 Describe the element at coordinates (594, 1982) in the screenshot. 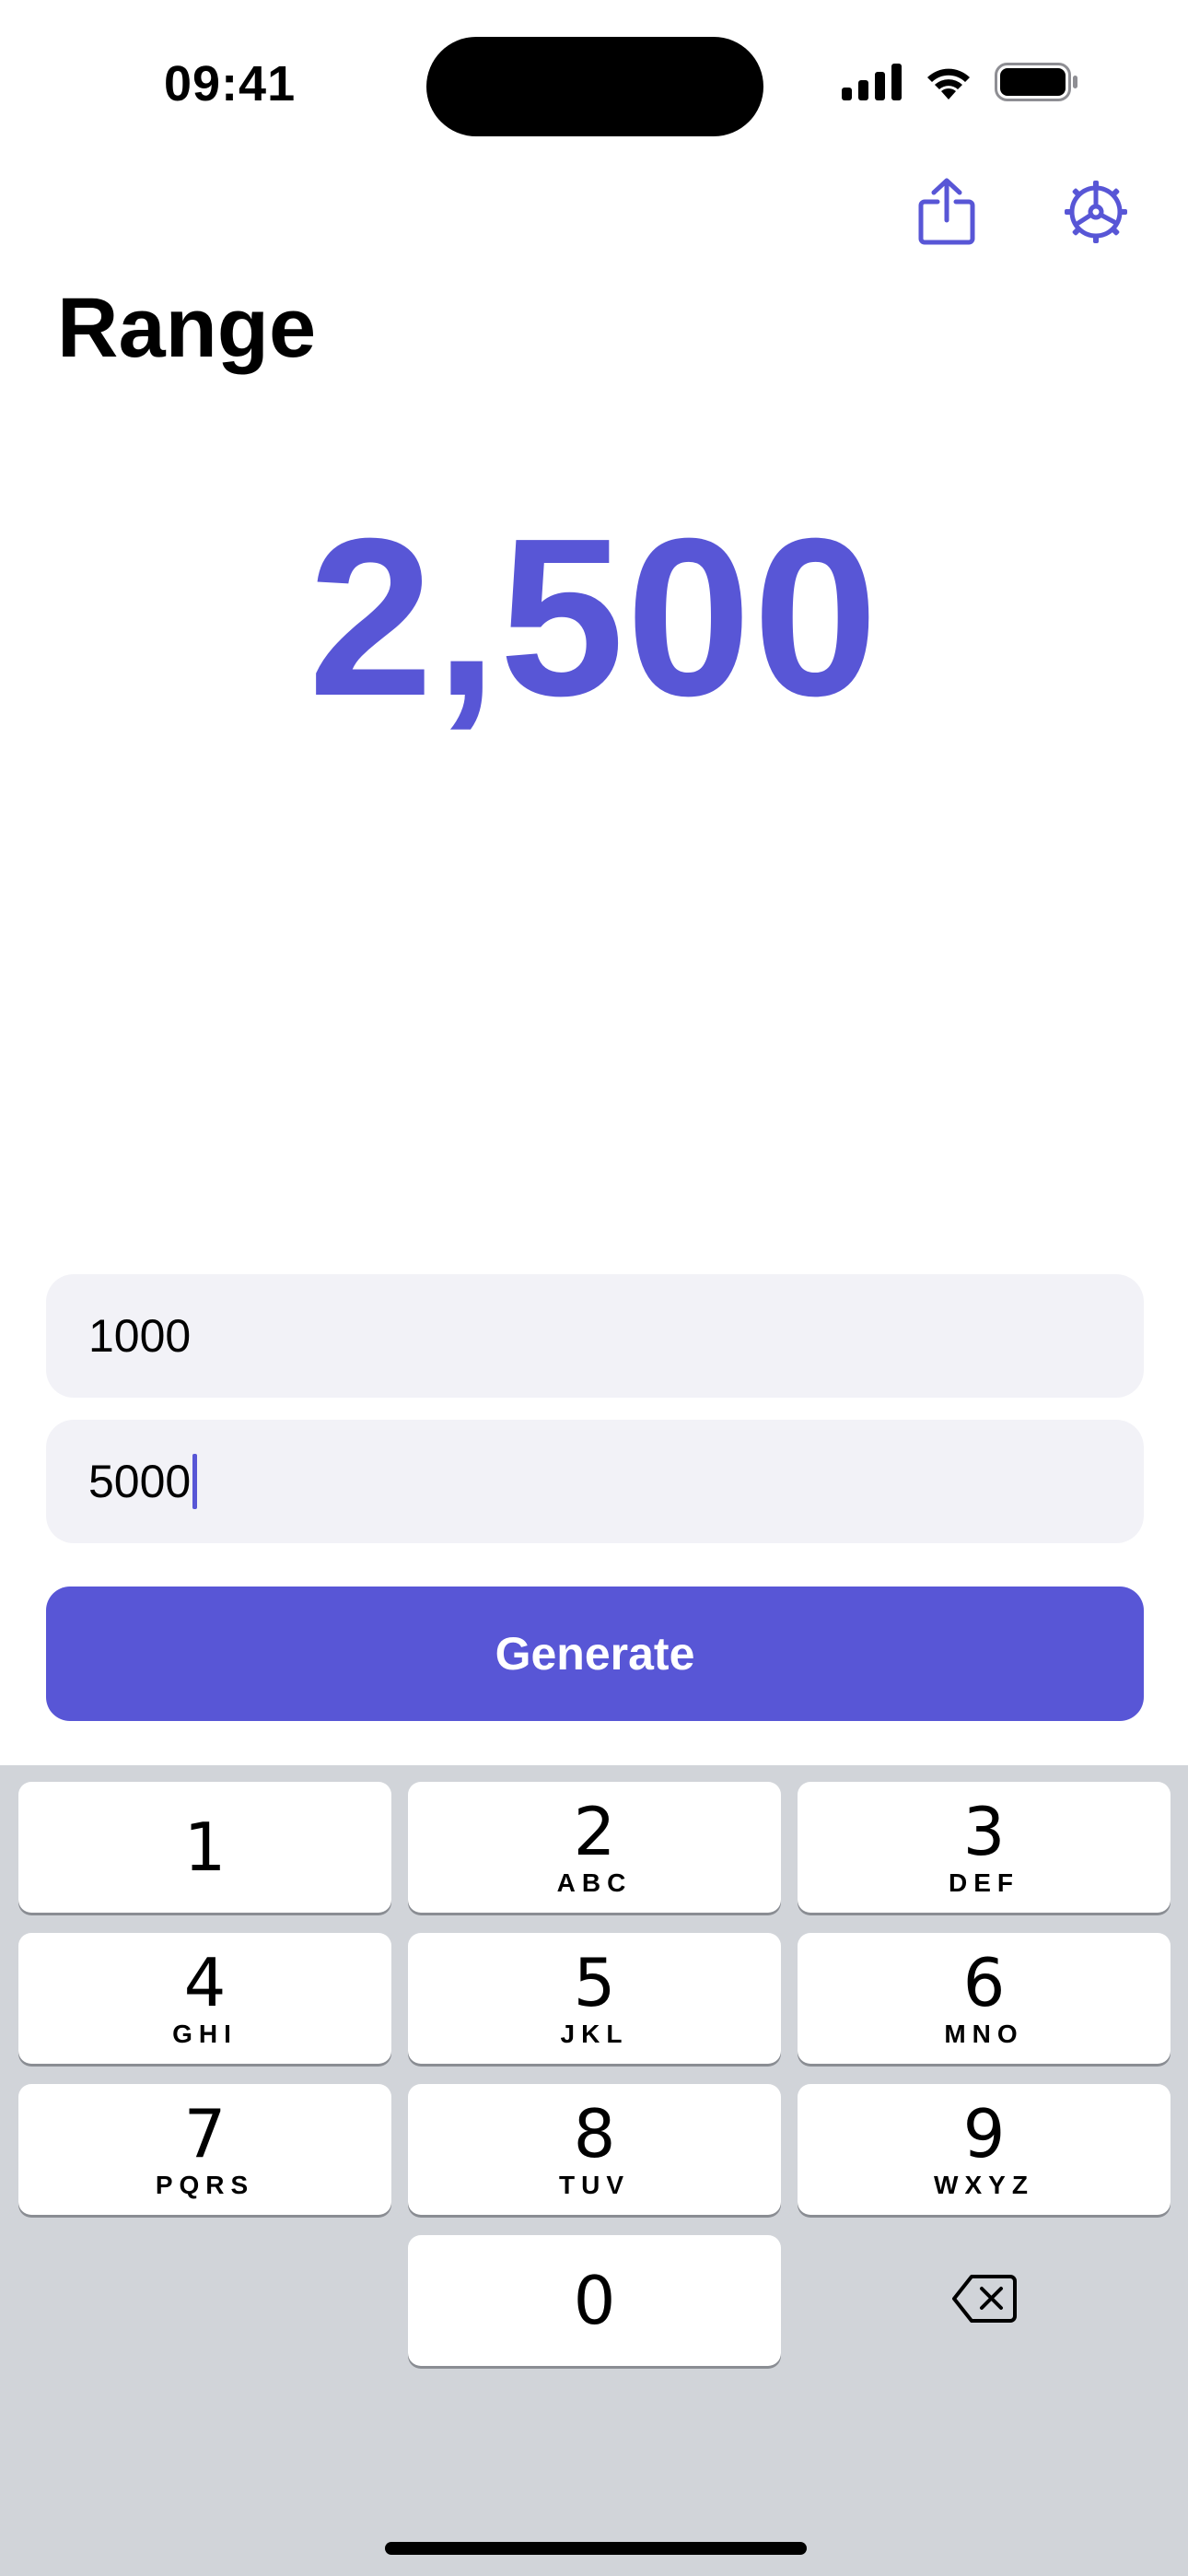

I see `key-digit: 5` at that location.